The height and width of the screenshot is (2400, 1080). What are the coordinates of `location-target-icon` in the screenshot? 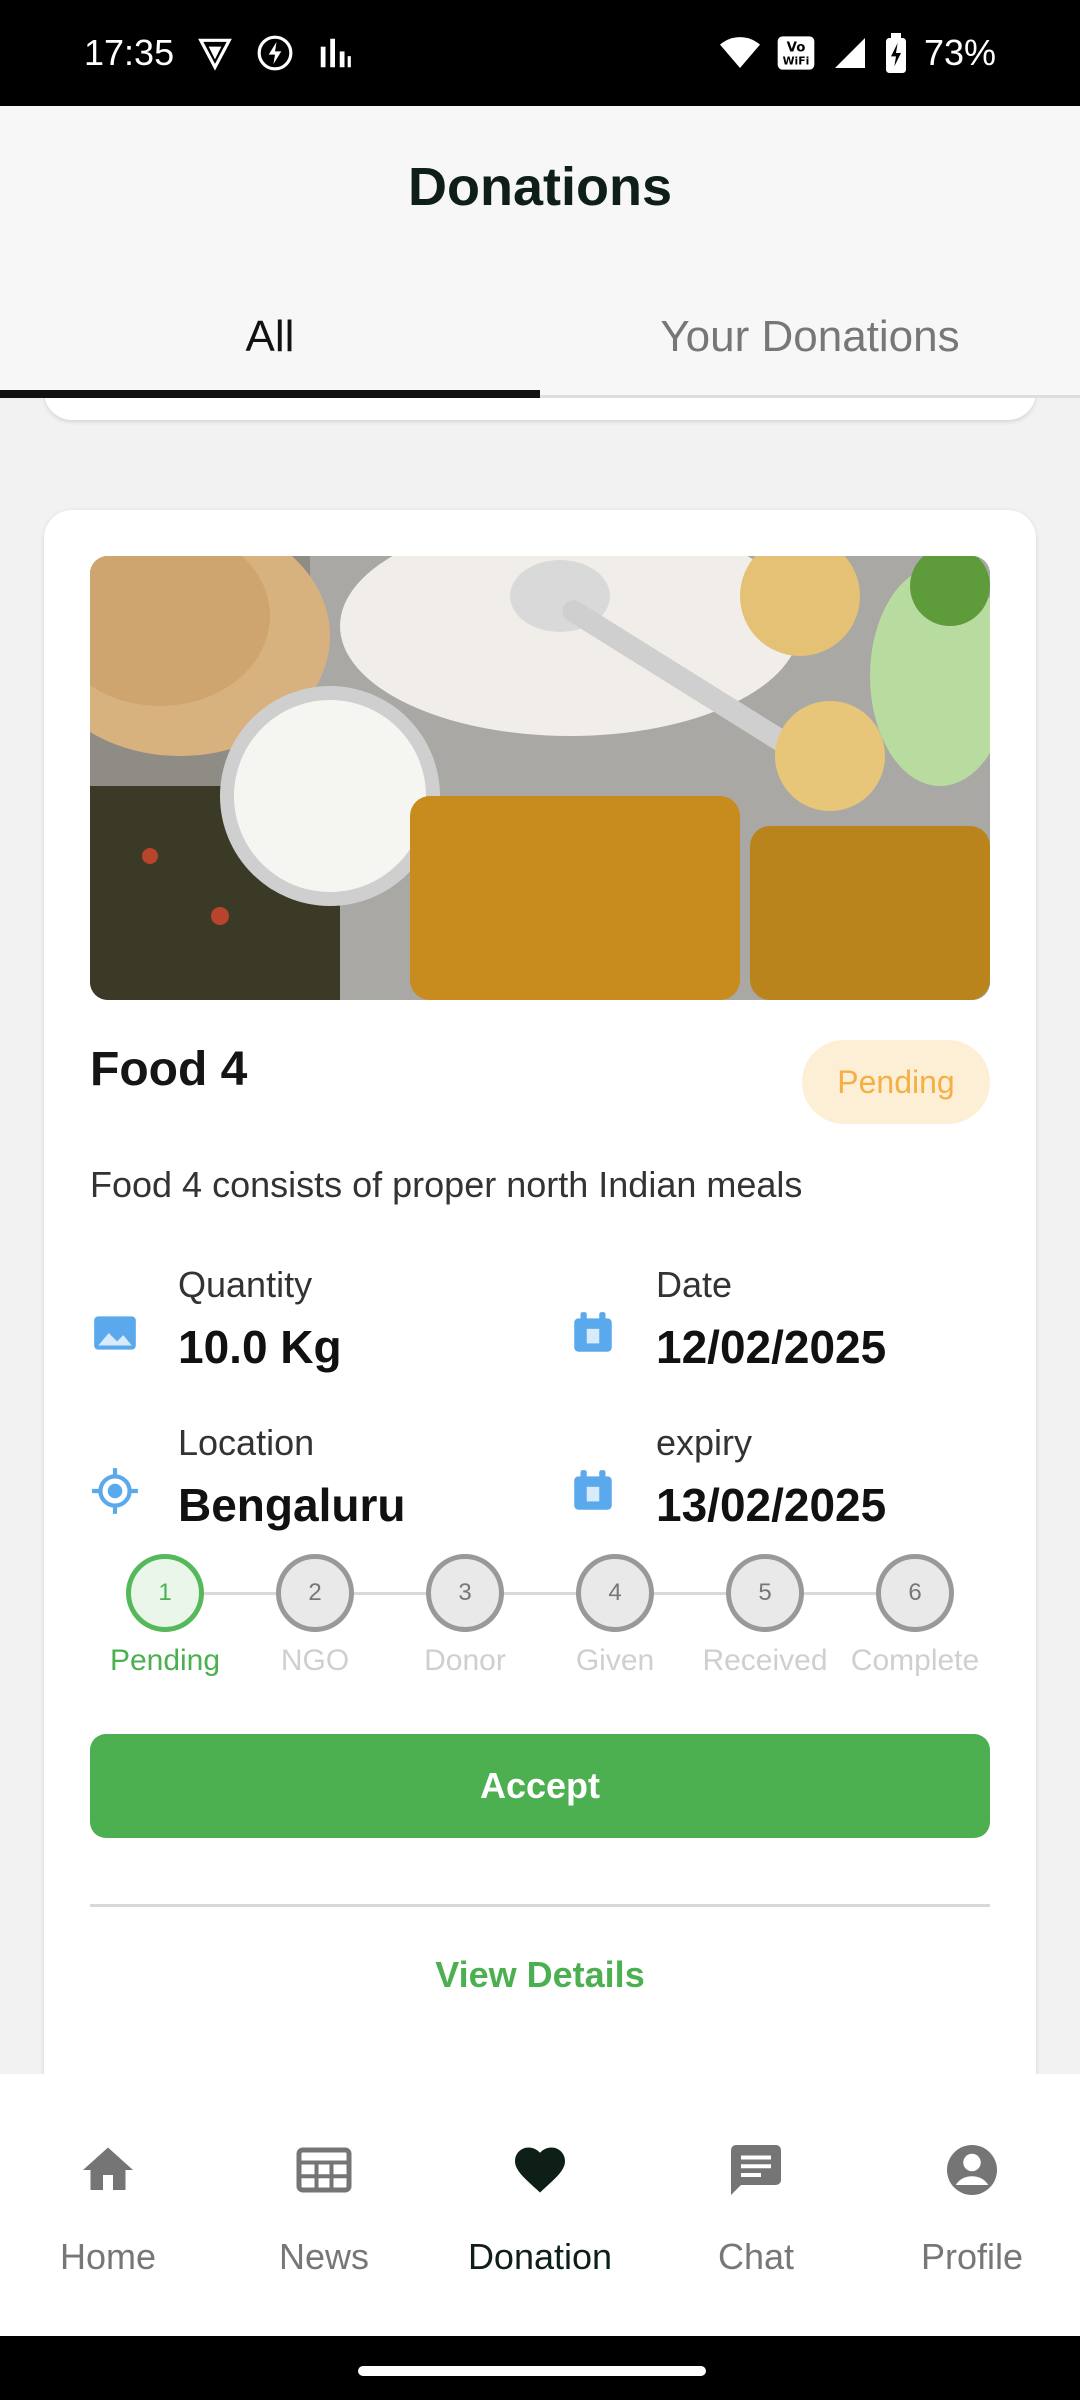 It's located at (115, 1491).